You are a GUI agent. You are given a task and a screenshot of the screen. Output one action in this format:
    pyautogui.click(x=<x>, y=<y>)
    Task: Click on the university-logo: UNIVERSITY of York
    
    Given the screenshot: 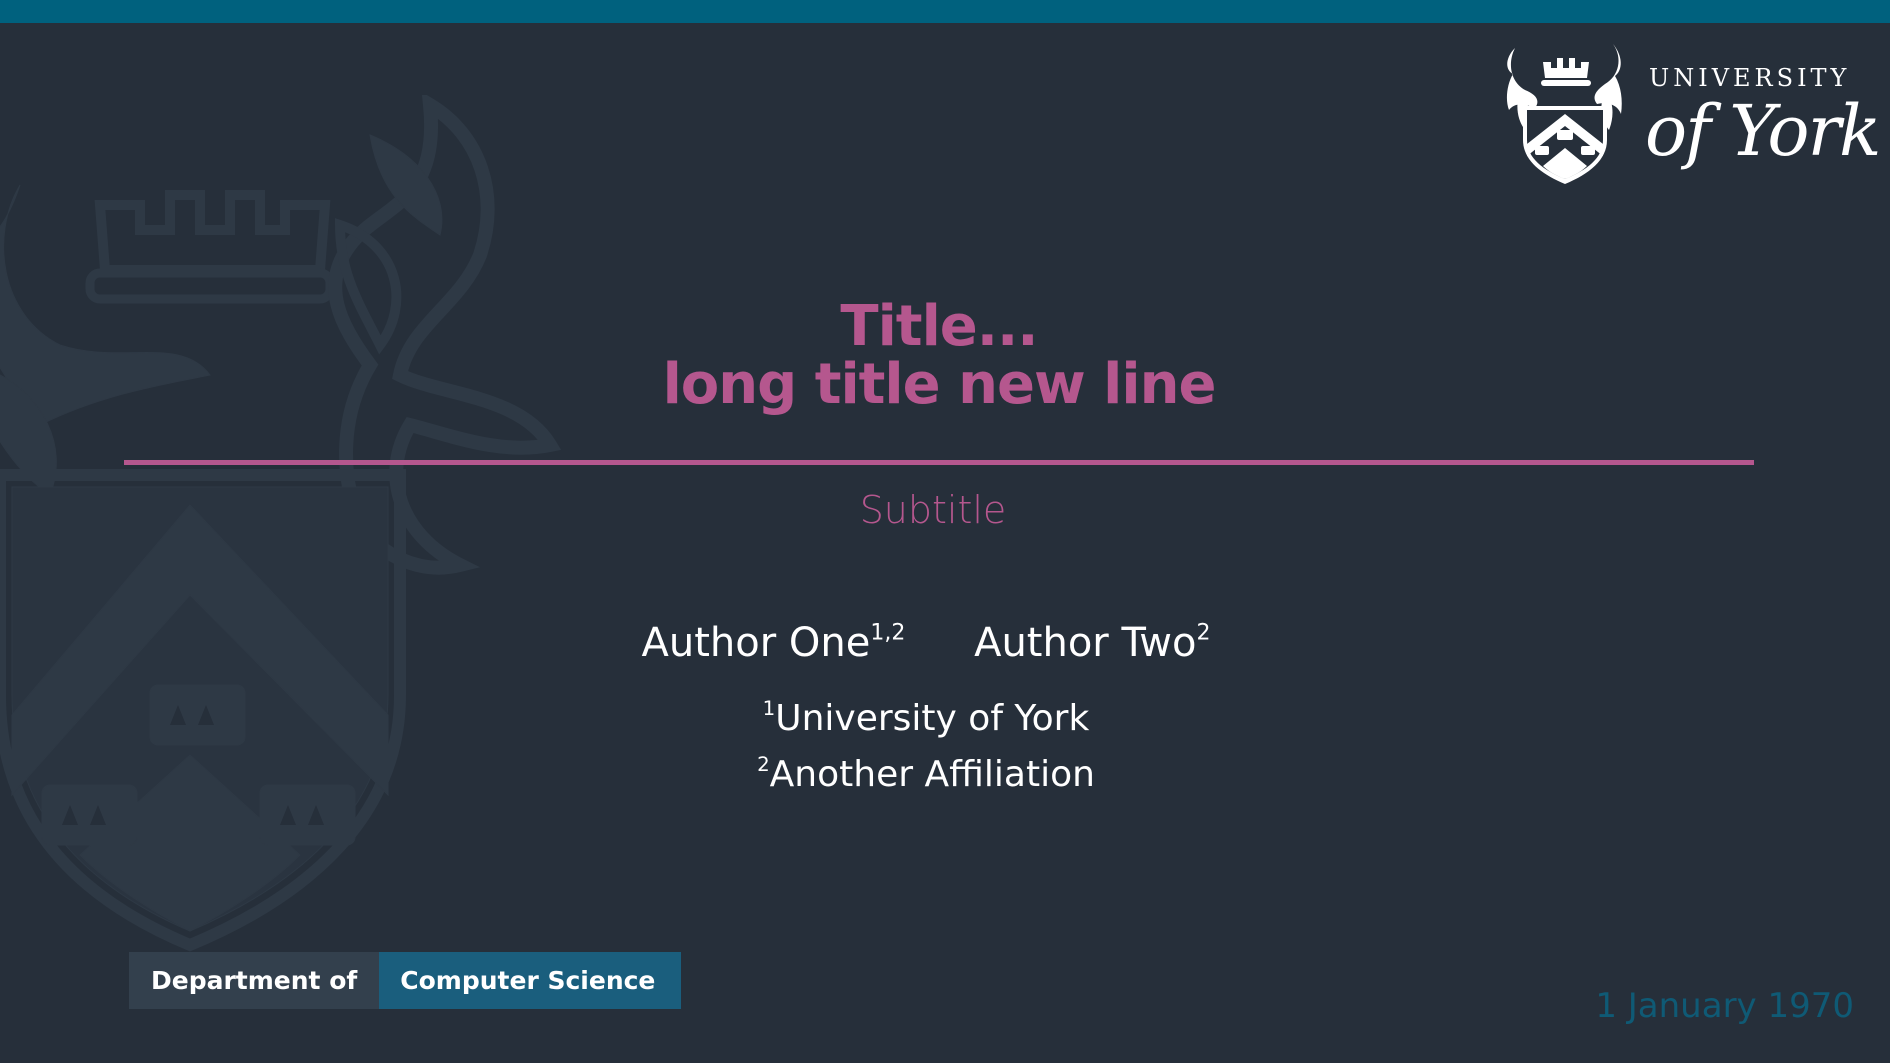 What is the action you would take?
    pyautogui.click(x=1693, y=114)
    